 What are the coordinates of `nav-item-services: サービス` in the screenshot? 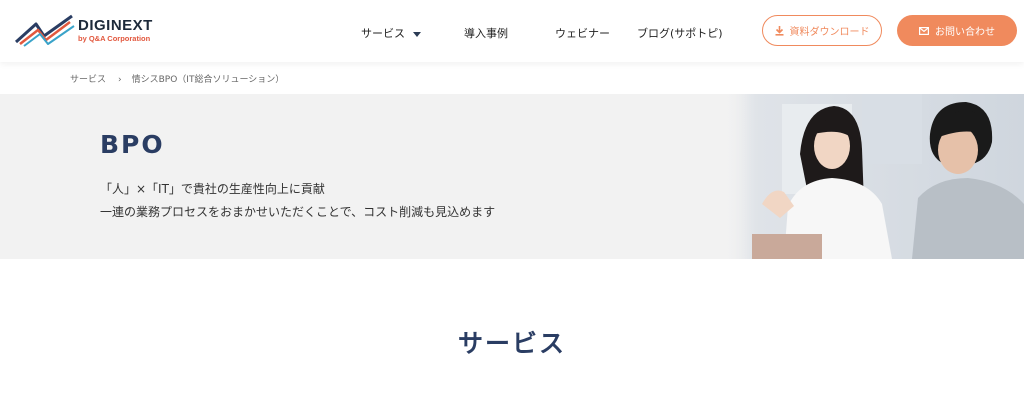 It's located at (391, 33).